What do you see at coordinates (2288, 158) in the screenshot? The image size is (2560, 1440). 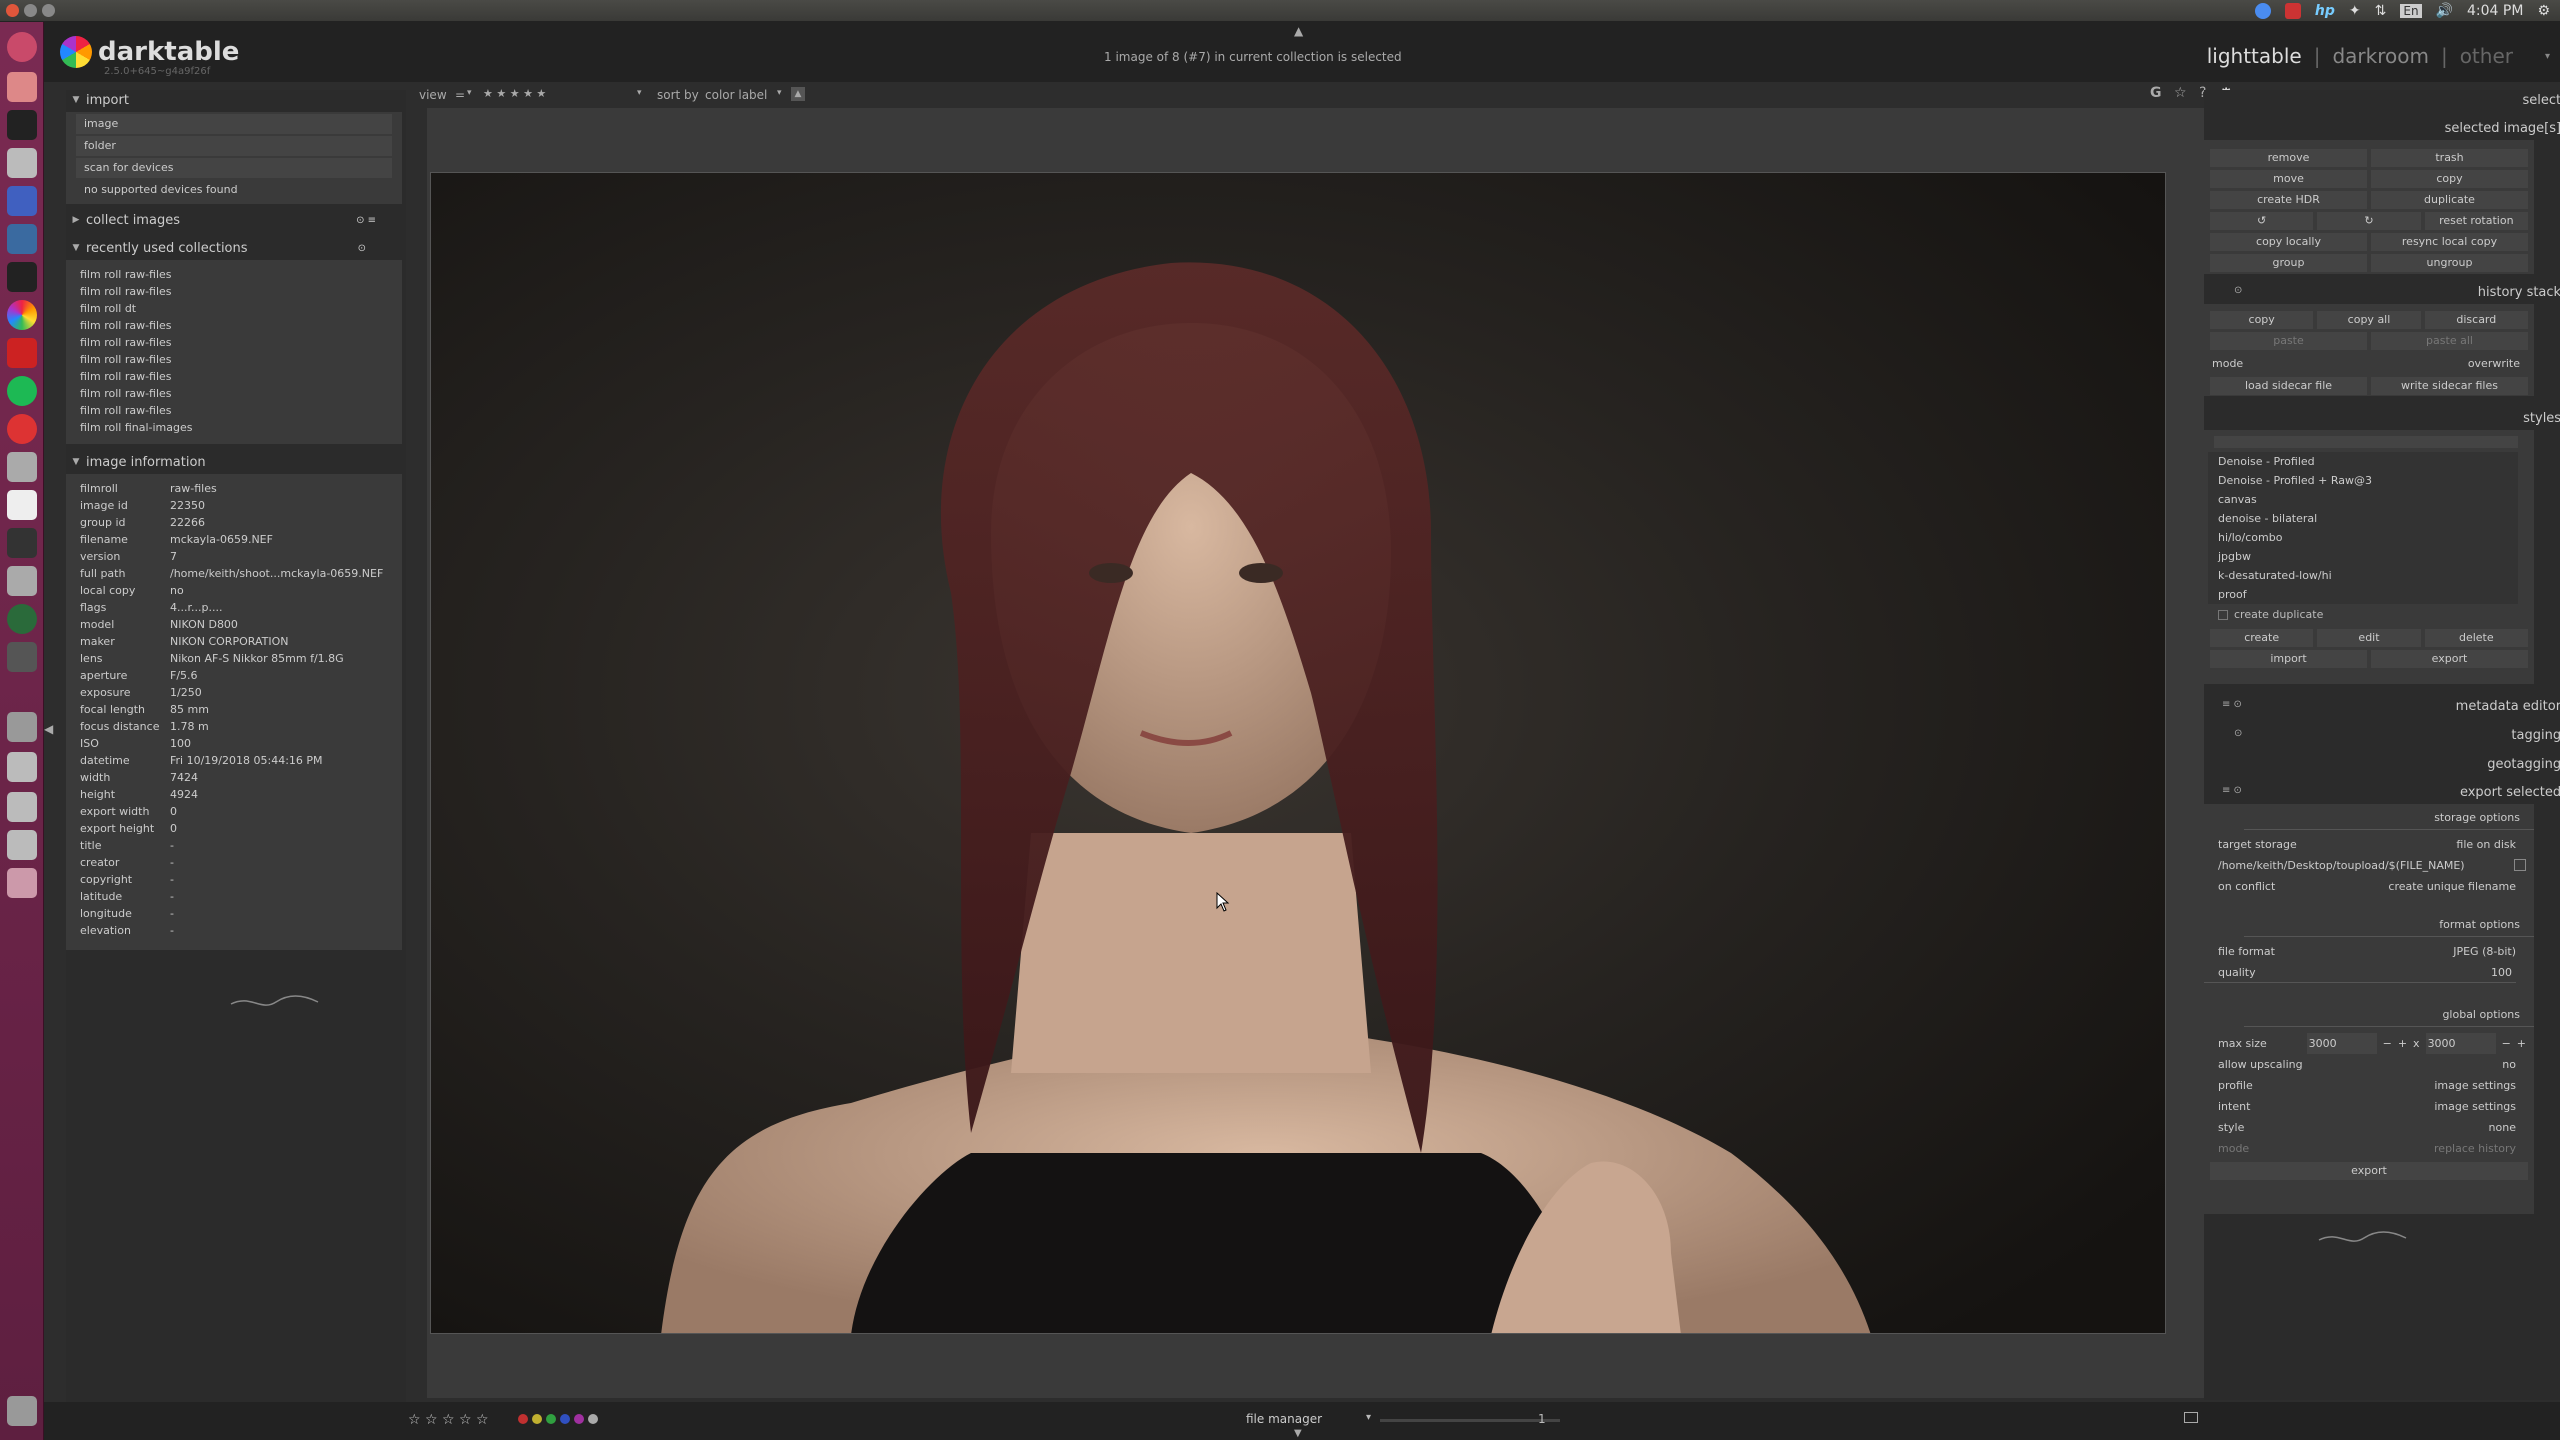 I see `remove-button: remove` at bounding box center [2288, 158].